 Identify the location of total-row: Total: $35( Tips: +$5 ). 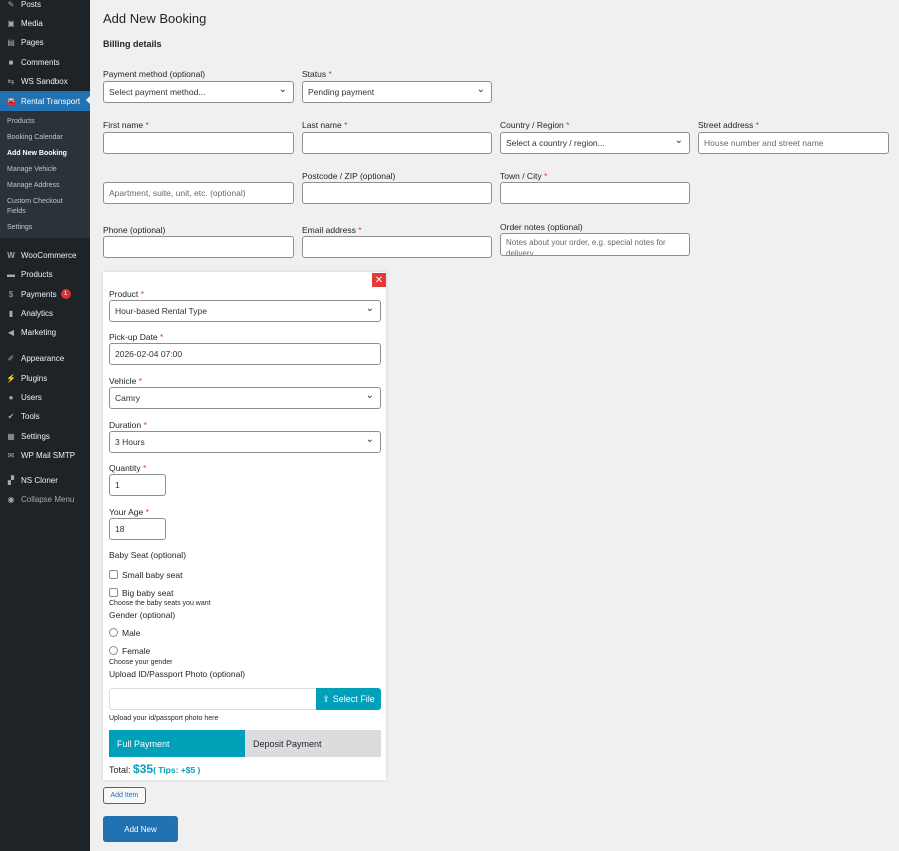
(155, 769).